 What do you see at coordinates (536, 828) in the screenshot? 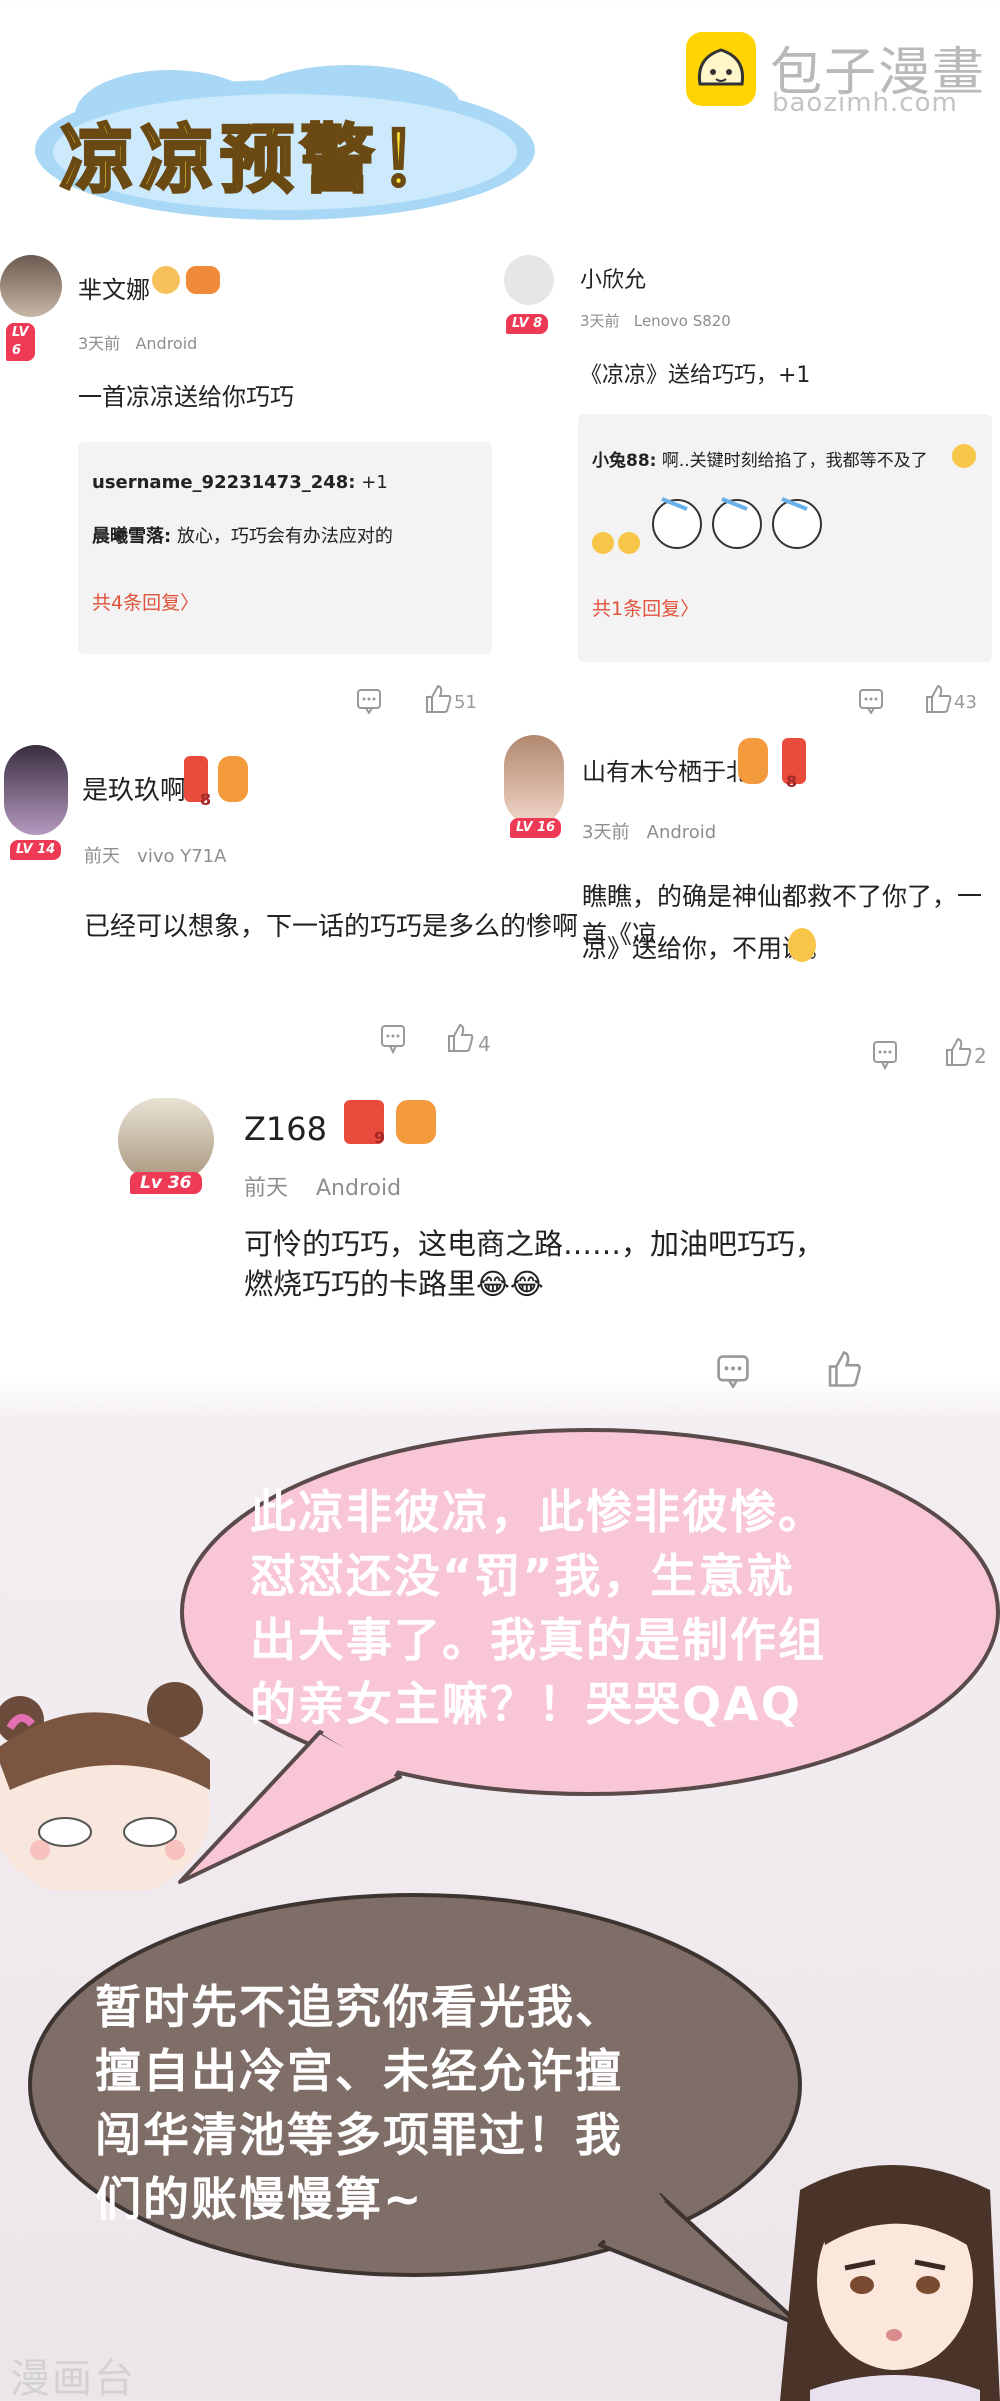
I see `level-badge: LV 16` at bounding box center [536, 828].